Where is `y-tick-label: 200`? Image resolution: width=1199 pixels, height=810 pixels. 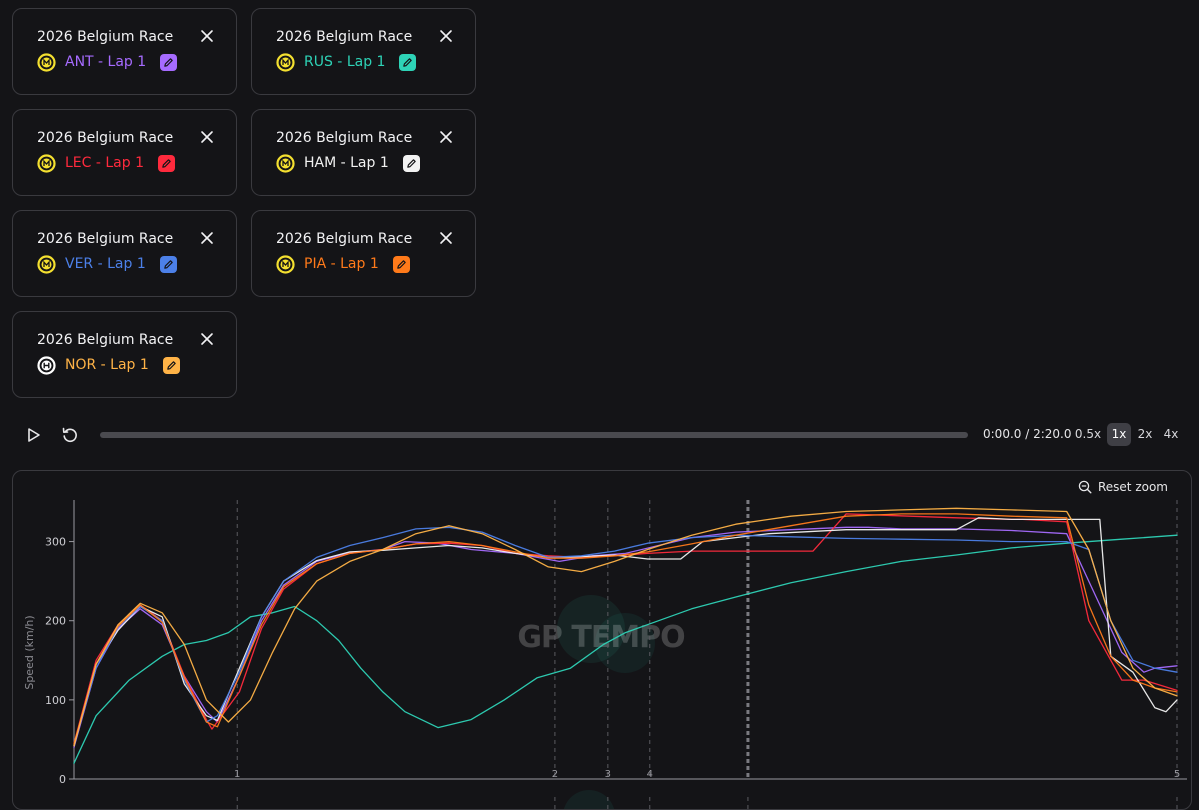 y-tick-label: 200 is located at coordinates (55, 621).